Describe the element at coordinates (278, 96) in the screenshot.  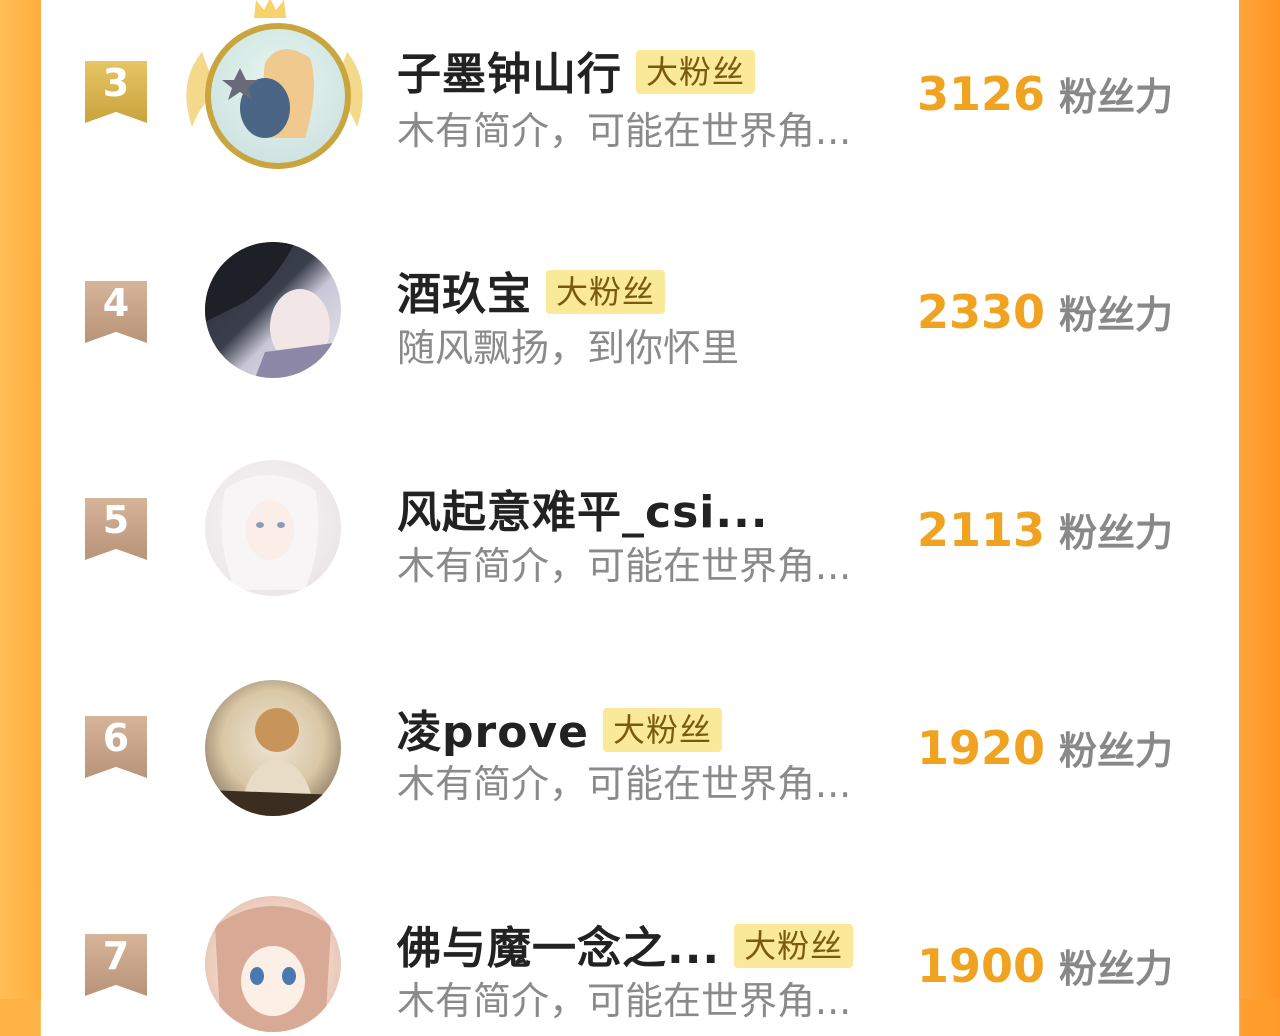
I see `gold-avatar-frame` at that location.